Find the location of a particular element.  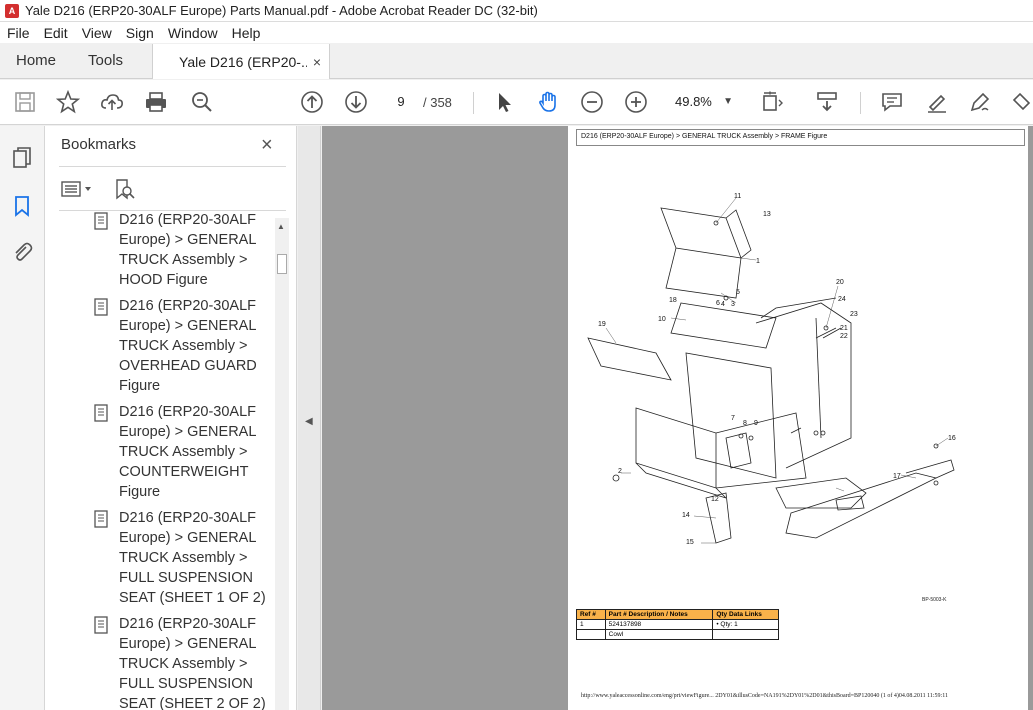

scroll-up-icon: ▲ is located at coordinates (281, 226).